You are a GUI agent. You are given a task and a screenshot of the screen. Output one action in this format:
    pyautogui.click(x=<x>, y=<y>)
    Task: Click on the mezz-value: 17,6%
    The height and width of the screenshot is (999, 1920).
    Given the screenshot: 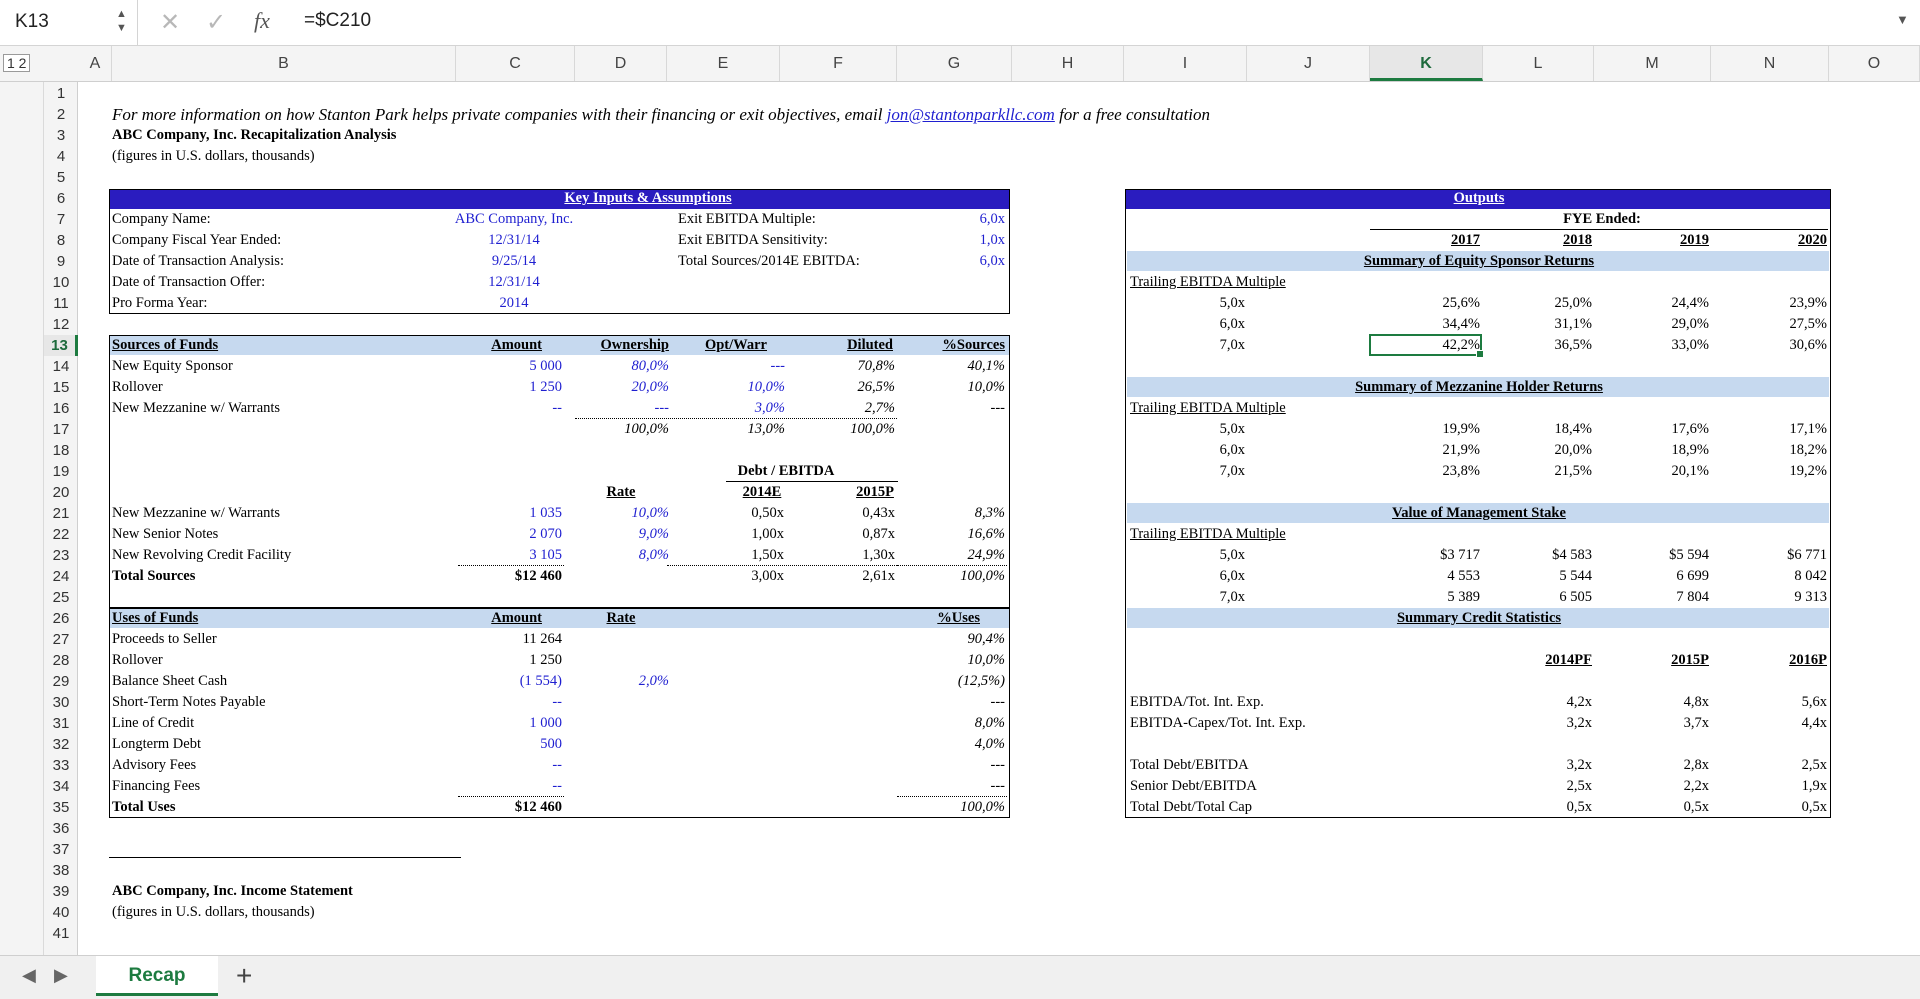 What is the action you would take?
    pyautogui.click(x=1659, y=429)
    